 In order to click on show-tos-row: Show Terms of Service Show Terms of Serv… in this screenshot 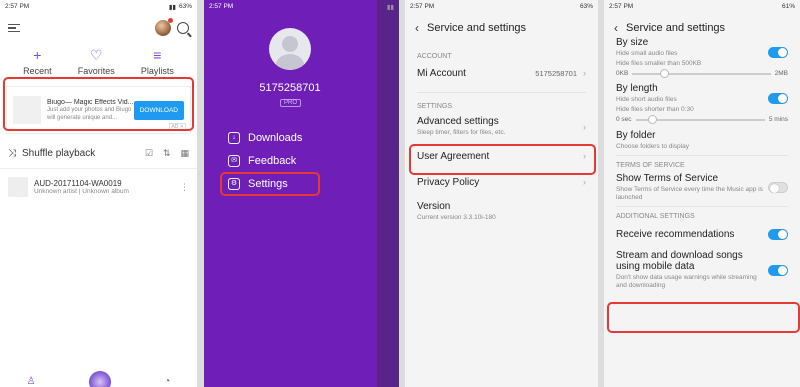, I will do `click(702, 186)`.